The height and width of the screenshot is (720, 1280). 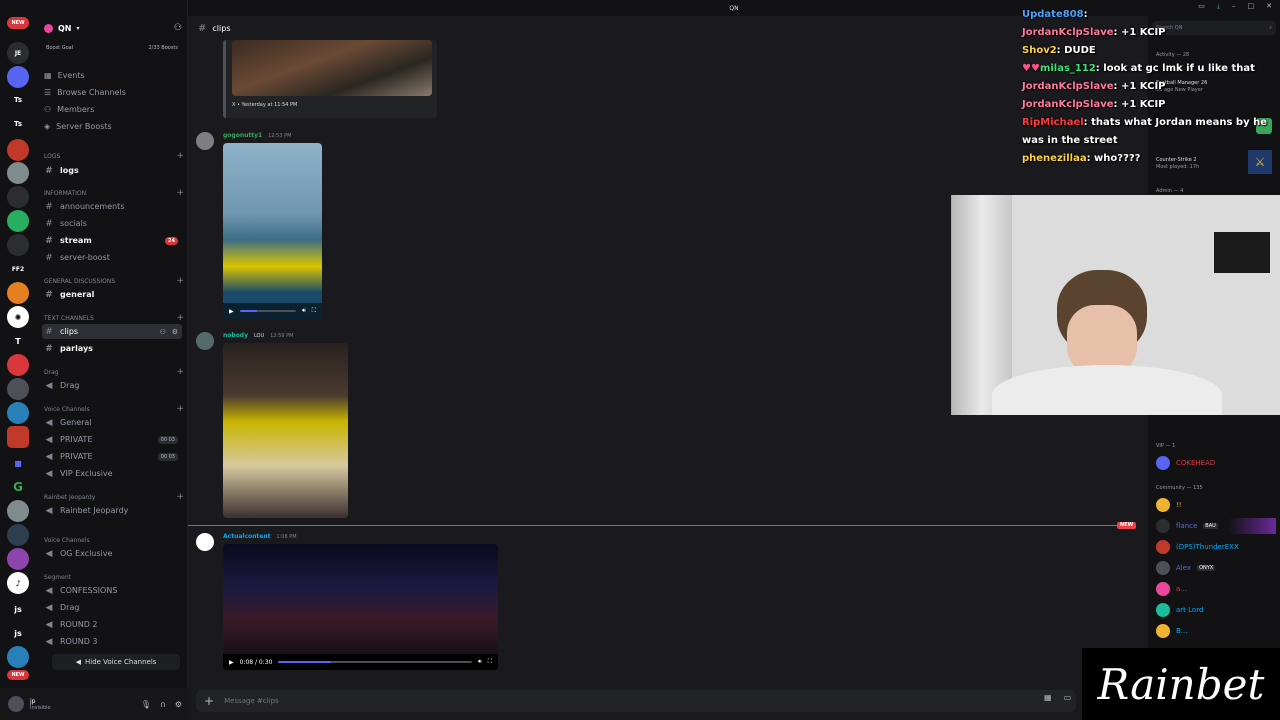 I want to click on category-information: INFORMATION +, so click(x=114, y=193).